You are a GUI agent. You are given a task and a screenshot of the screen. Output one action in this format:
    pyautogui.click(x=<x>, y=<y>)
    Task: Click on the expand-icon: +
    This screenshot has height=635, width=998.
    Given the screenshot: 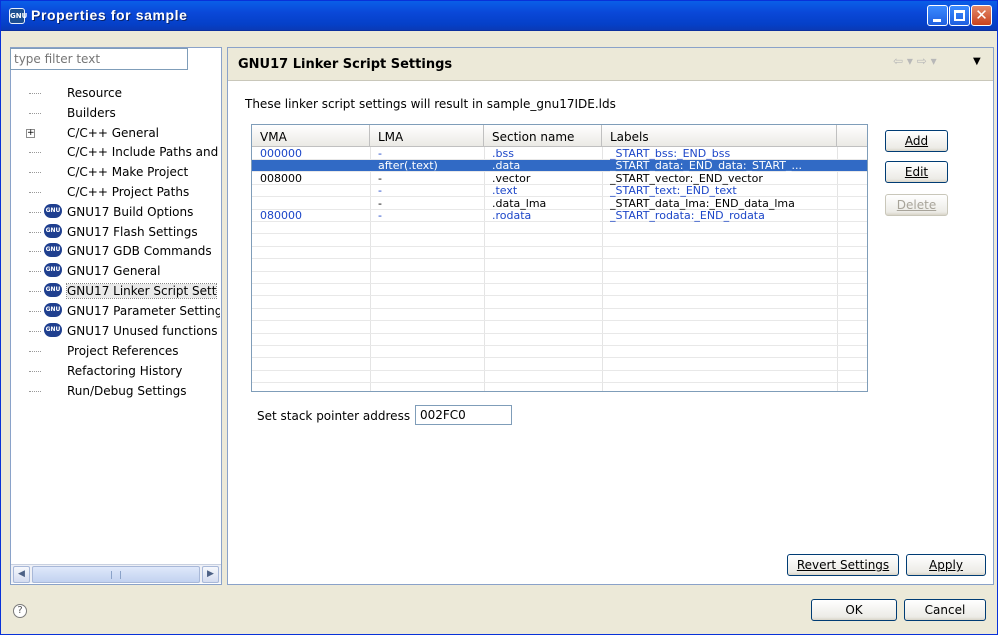 What is the action you would take?
    pyautogui.click(x=30, y=133)
    